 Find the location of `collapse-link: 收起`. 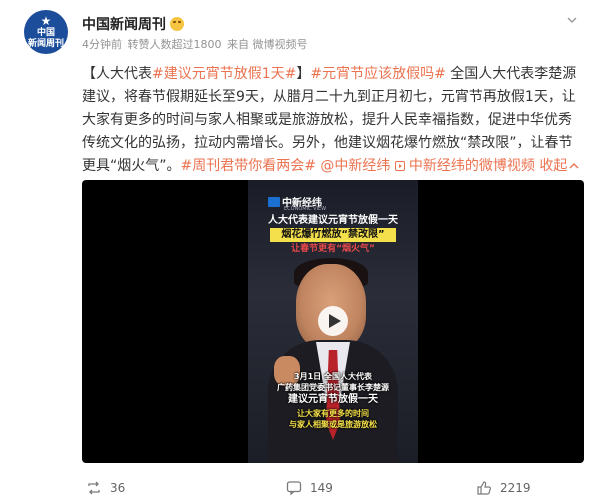

collapse-link: 收起 is located at coordinates (551, 166).